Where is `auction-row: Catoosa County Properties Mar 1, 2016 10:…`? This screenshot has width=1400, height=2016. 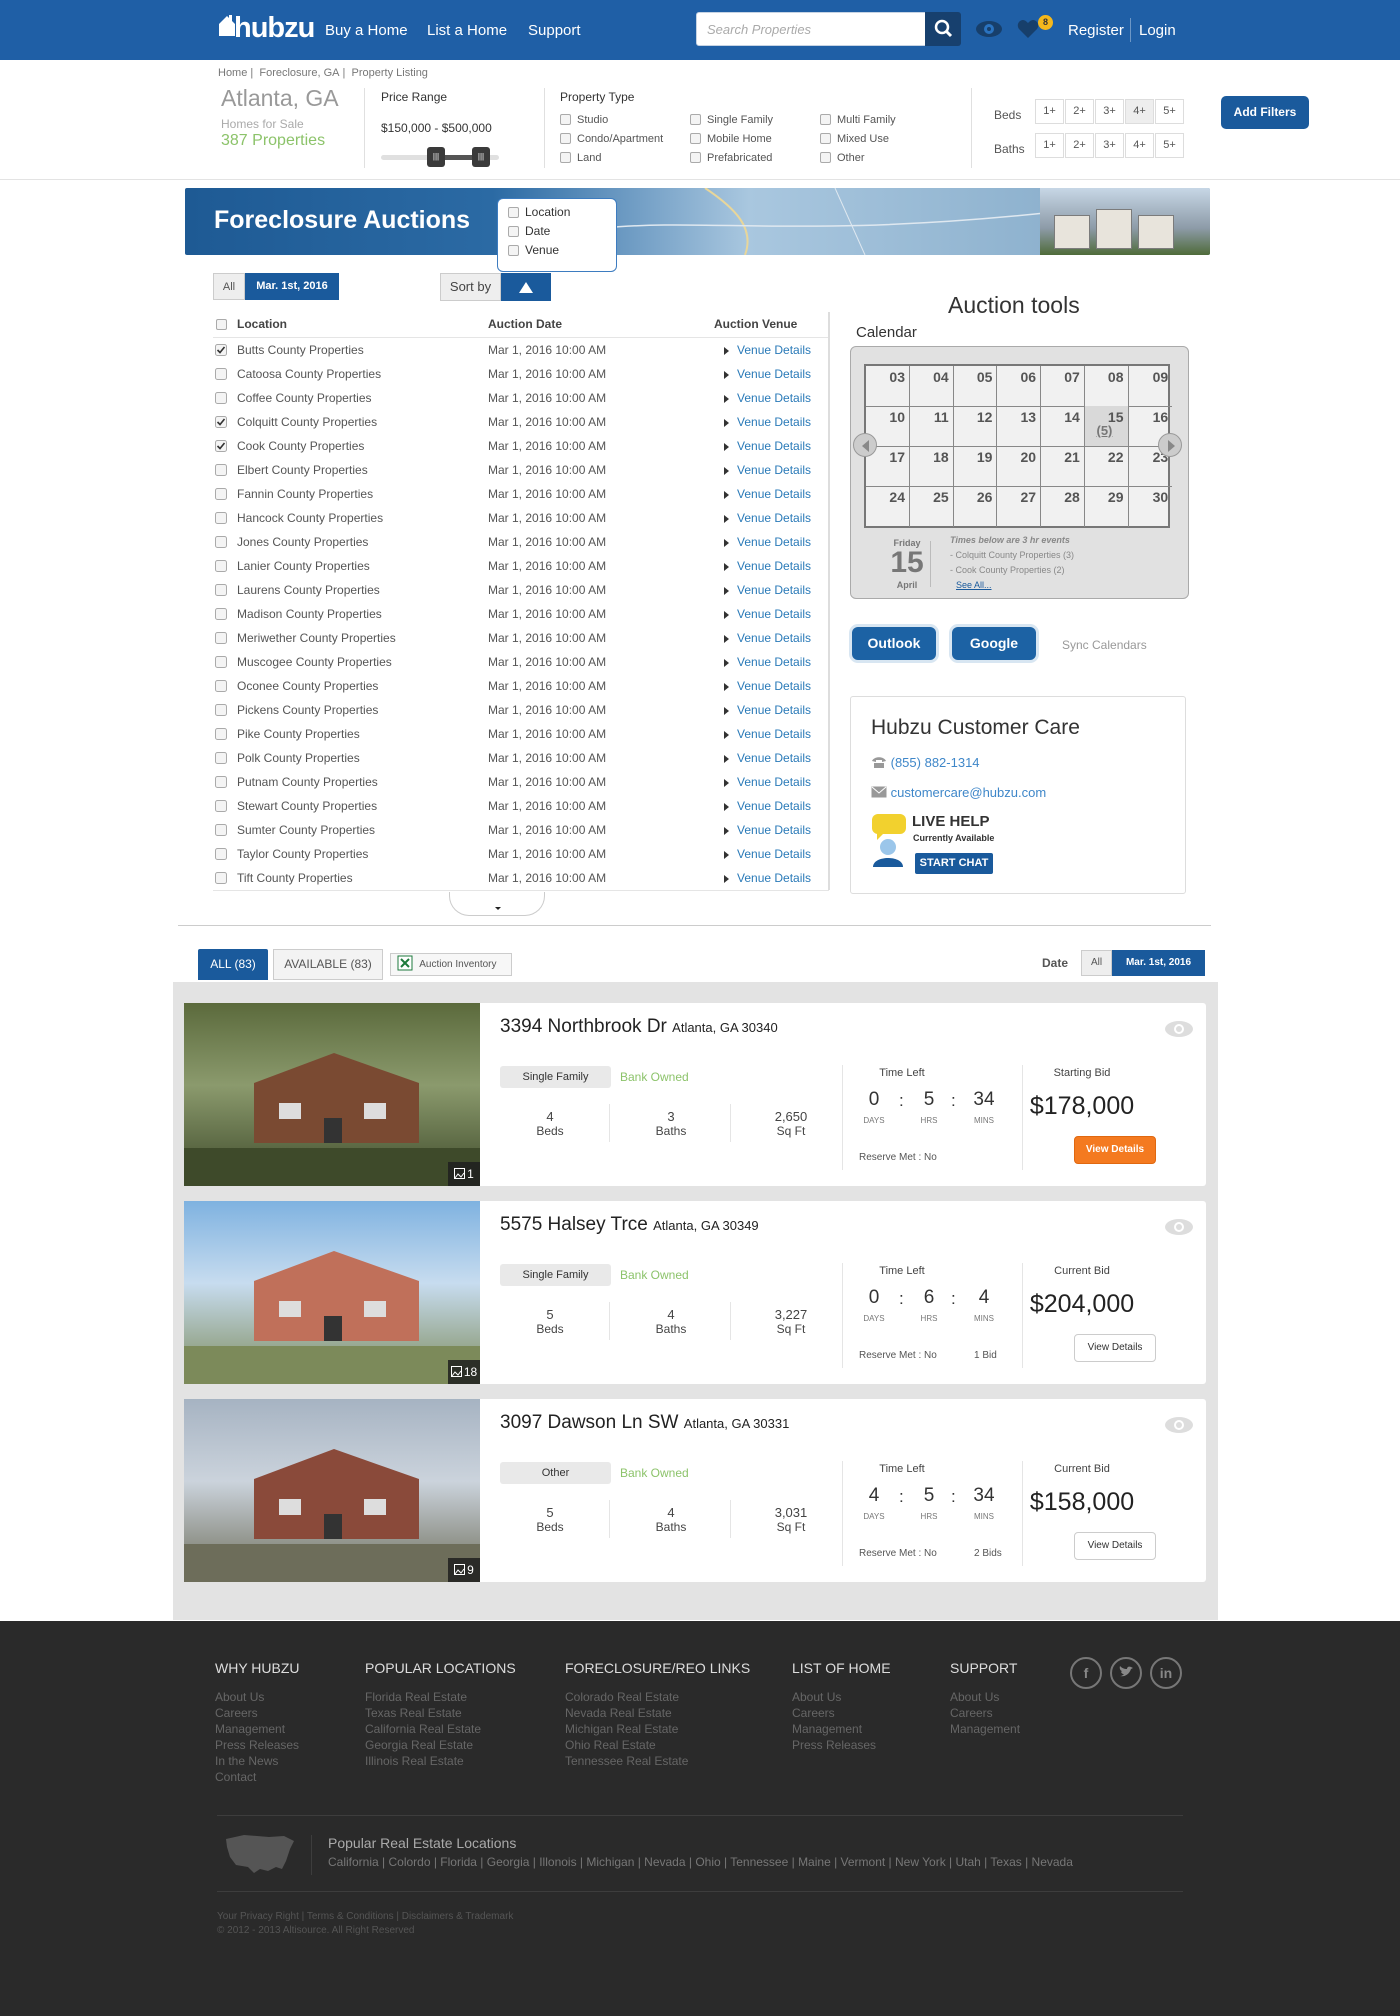 auction-row: Catoosa County Properties Mar 1, 2016 10:… is located at coordinates (521, 374).